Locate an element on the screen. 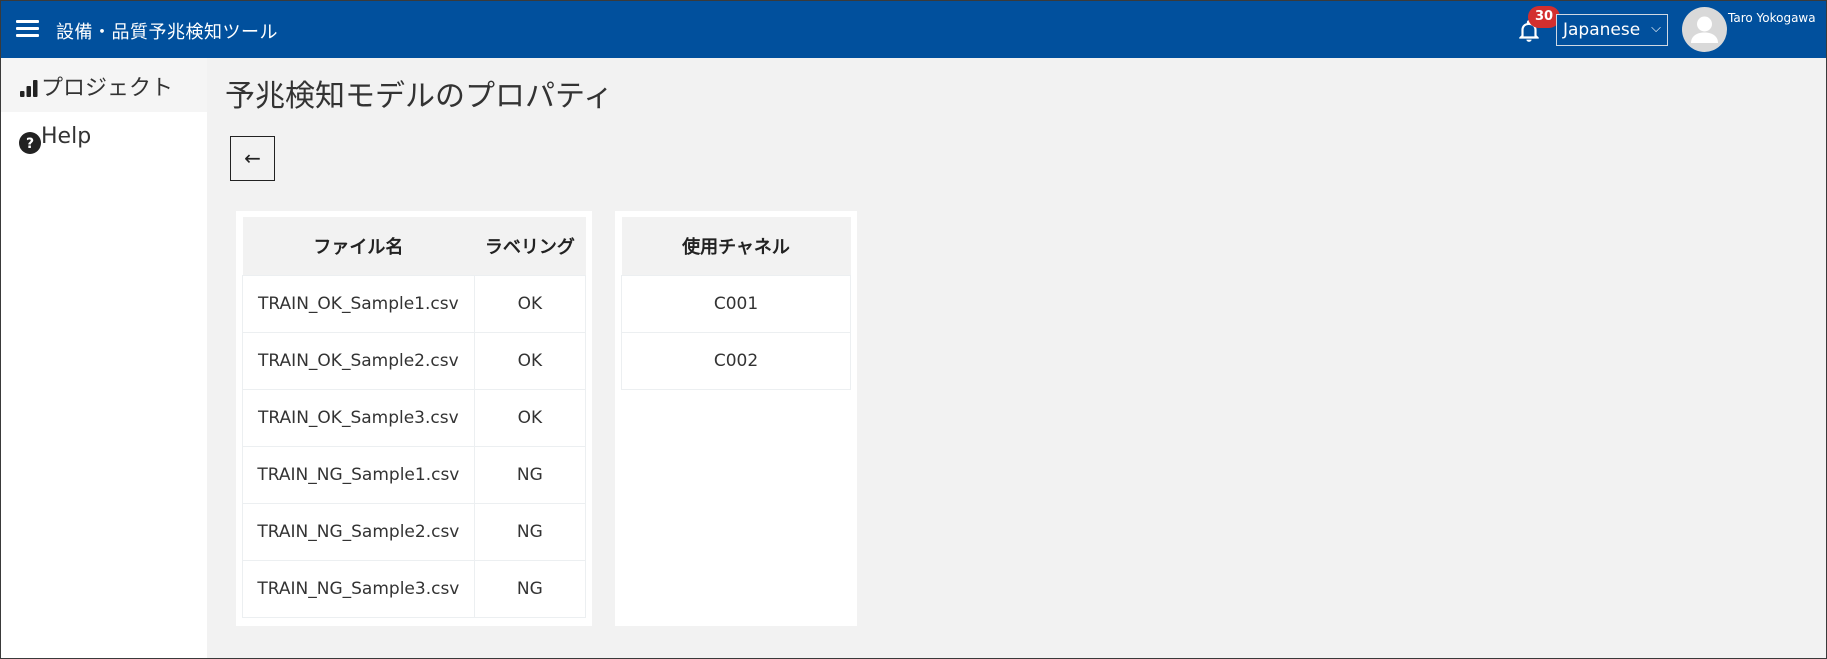  language-select: Japanese ⌵ is located at coordinates (1612, 30).